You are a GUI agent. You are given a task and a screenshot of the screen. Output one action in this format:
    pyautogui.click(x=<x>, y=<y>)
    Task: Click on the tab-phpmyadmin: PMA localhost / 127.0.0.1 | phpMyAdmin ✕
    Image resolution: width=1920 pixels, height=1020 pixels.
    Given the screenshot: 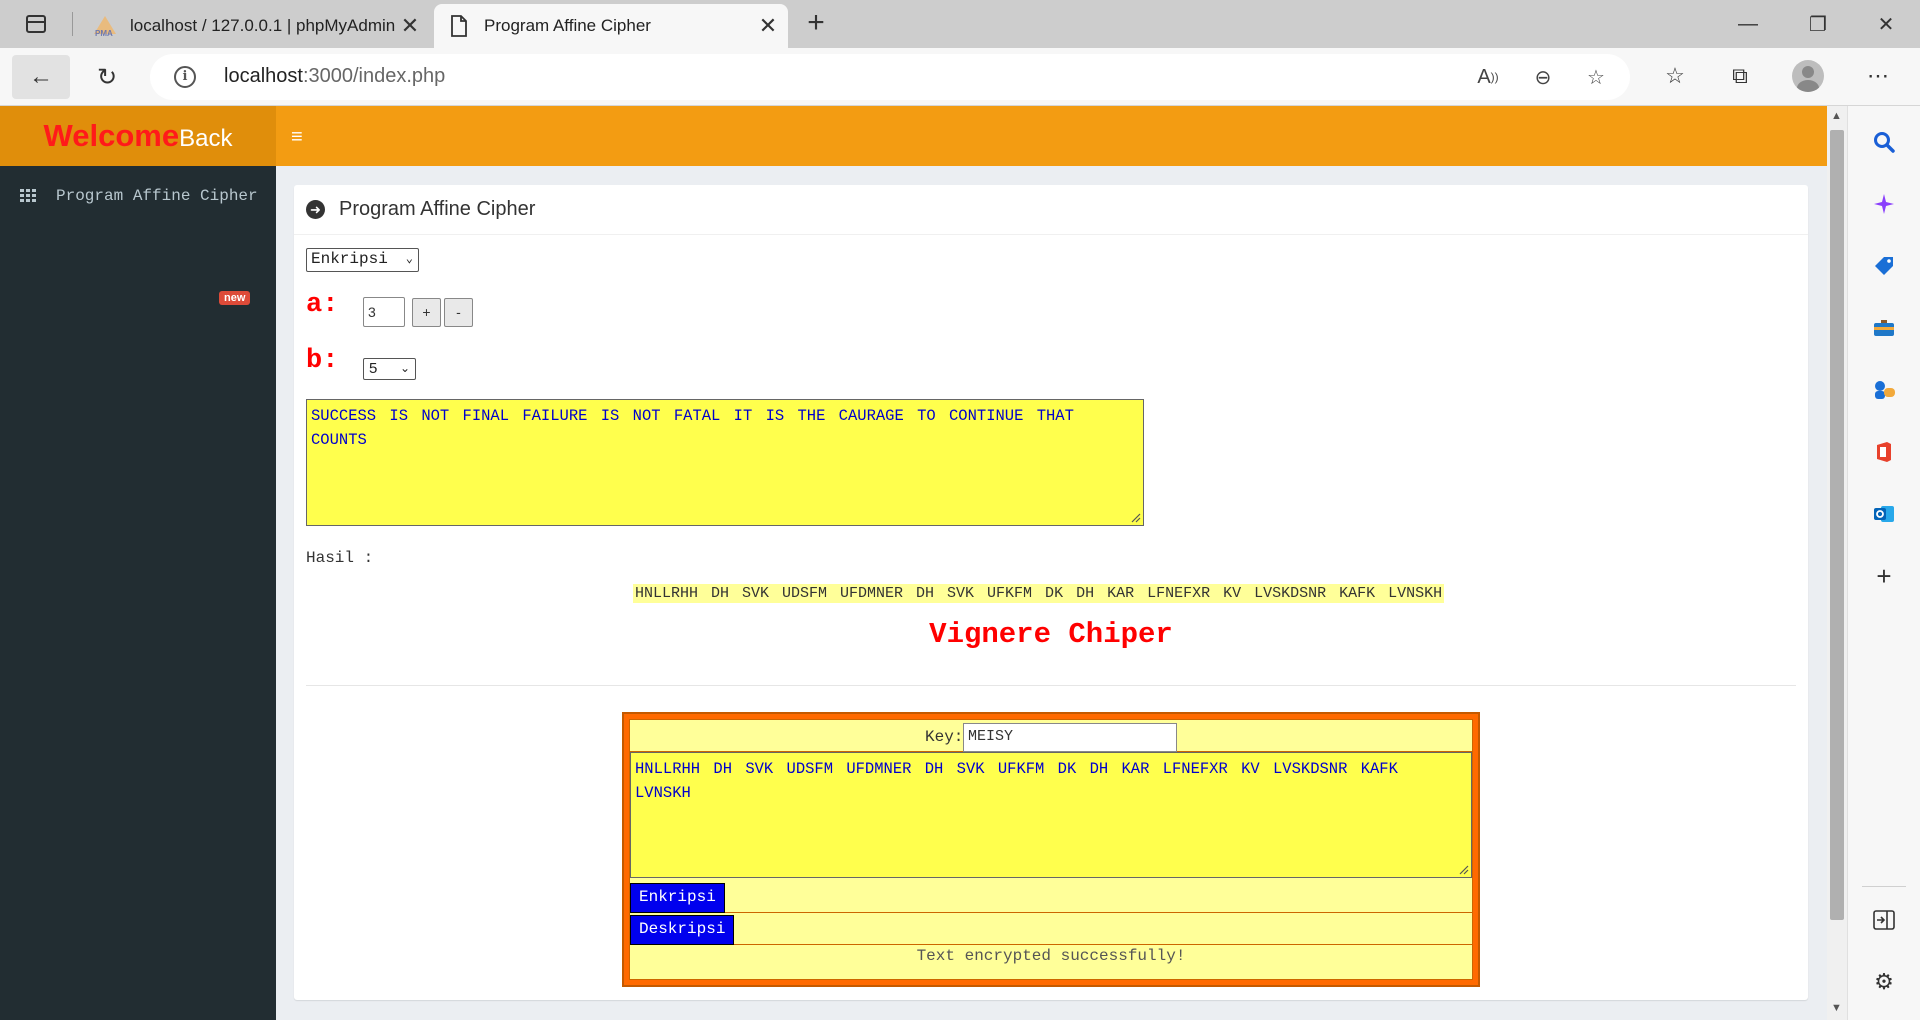 What is the action you would take?
    pyautogui.click(x=255, y=26)
    